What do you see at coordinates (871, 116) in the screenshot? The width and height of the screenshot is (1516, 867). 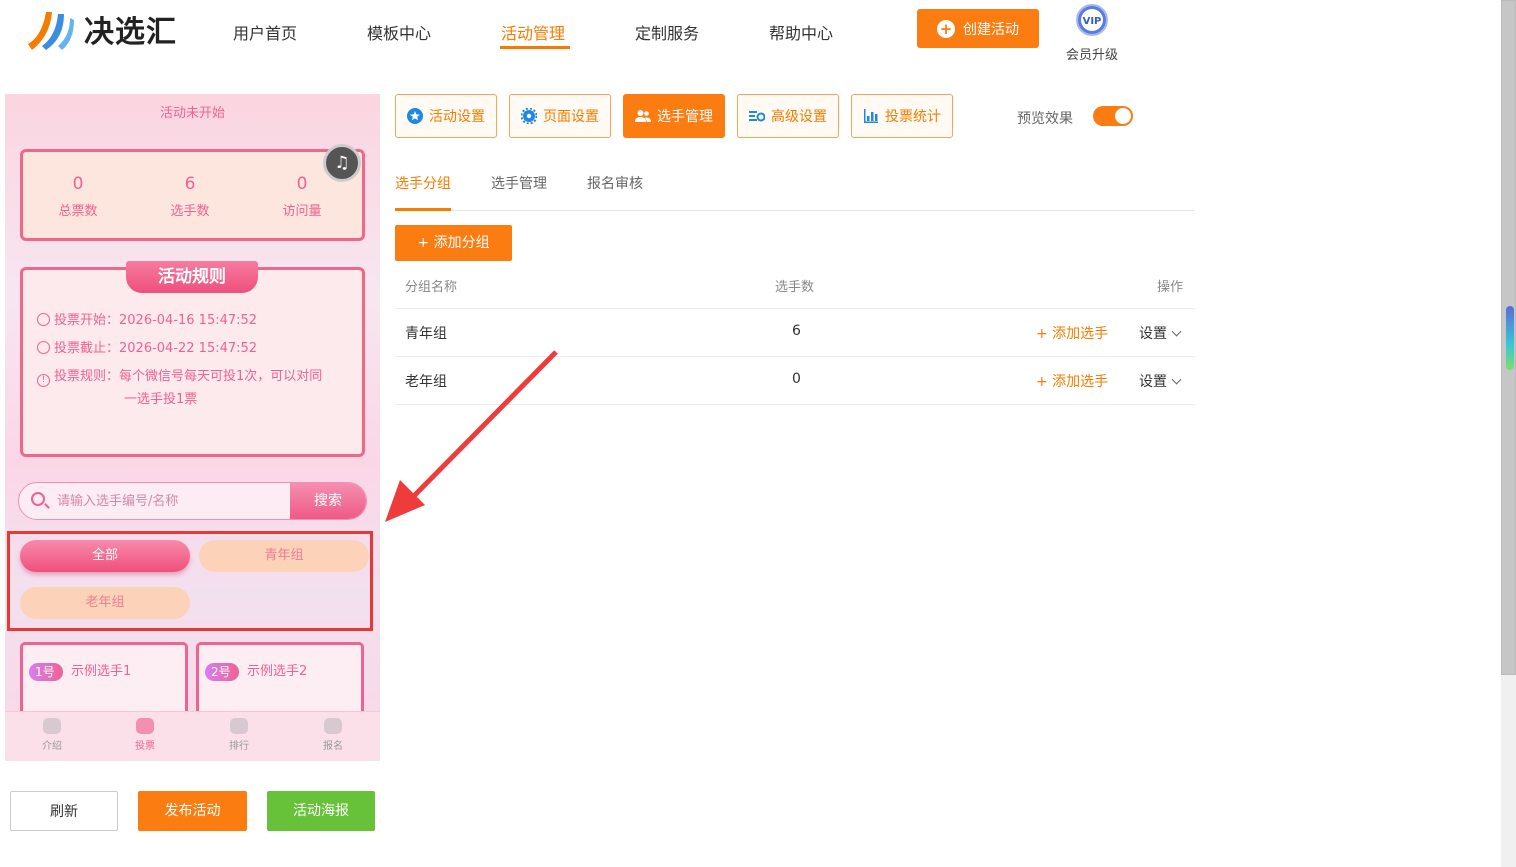 I see `bar-chart-icon` at bounding box center [871, 116].